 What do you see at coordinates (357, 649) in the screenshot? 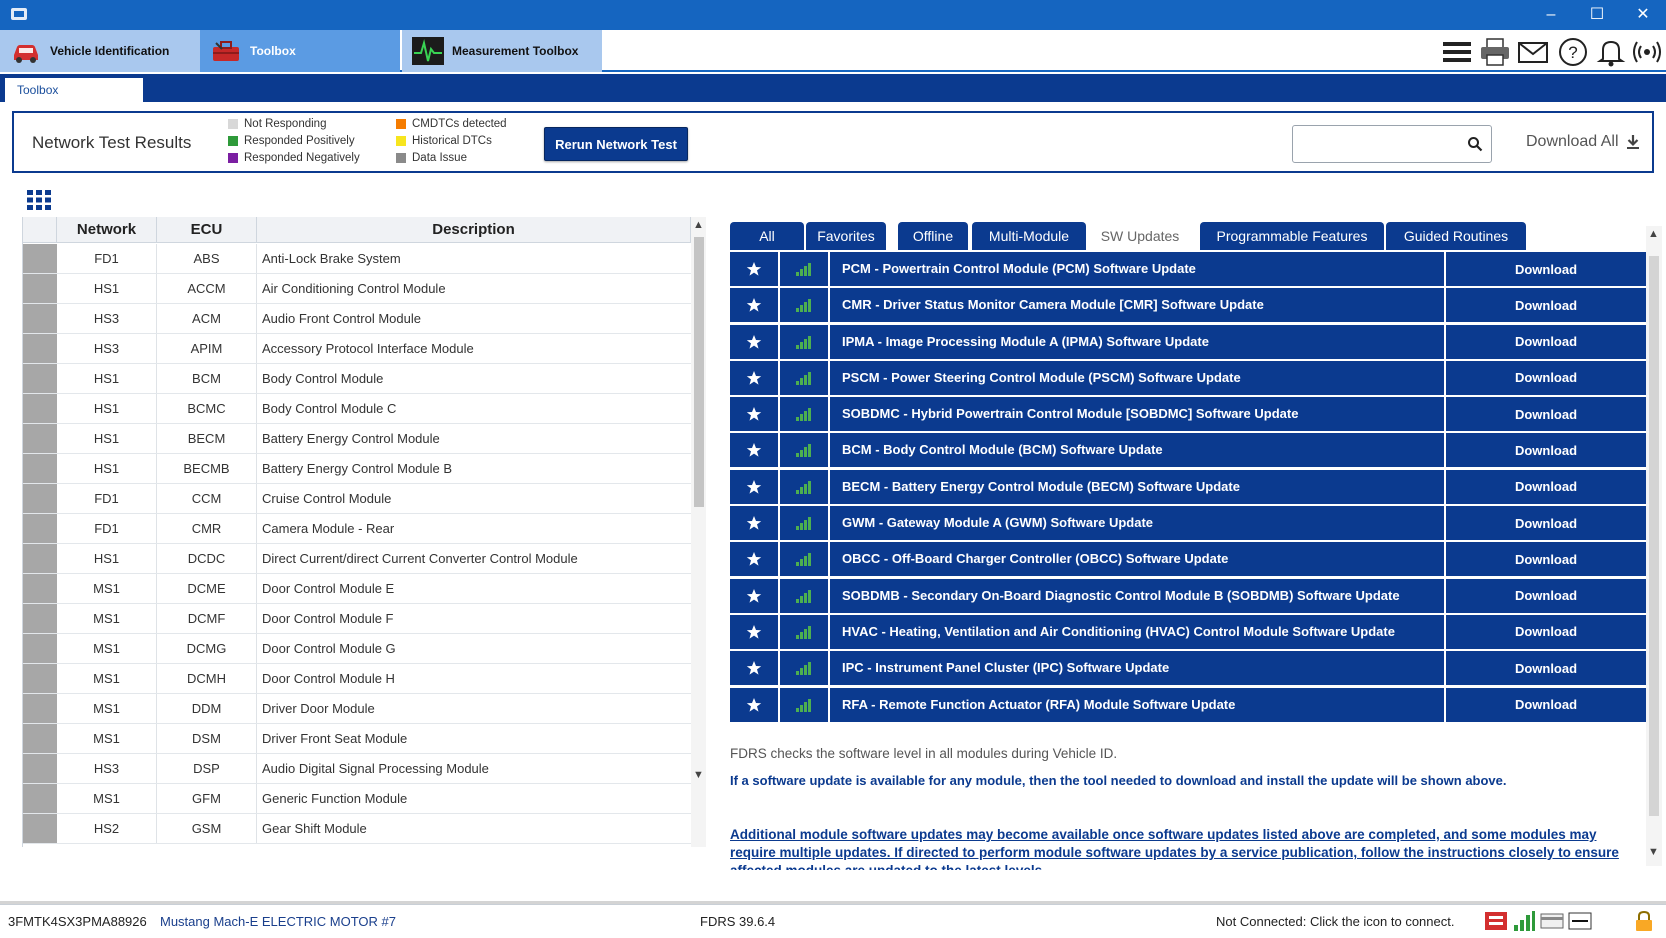
I see `table-row: MS1 DCMG Door Control Module G` at bounding box center [357, 649].